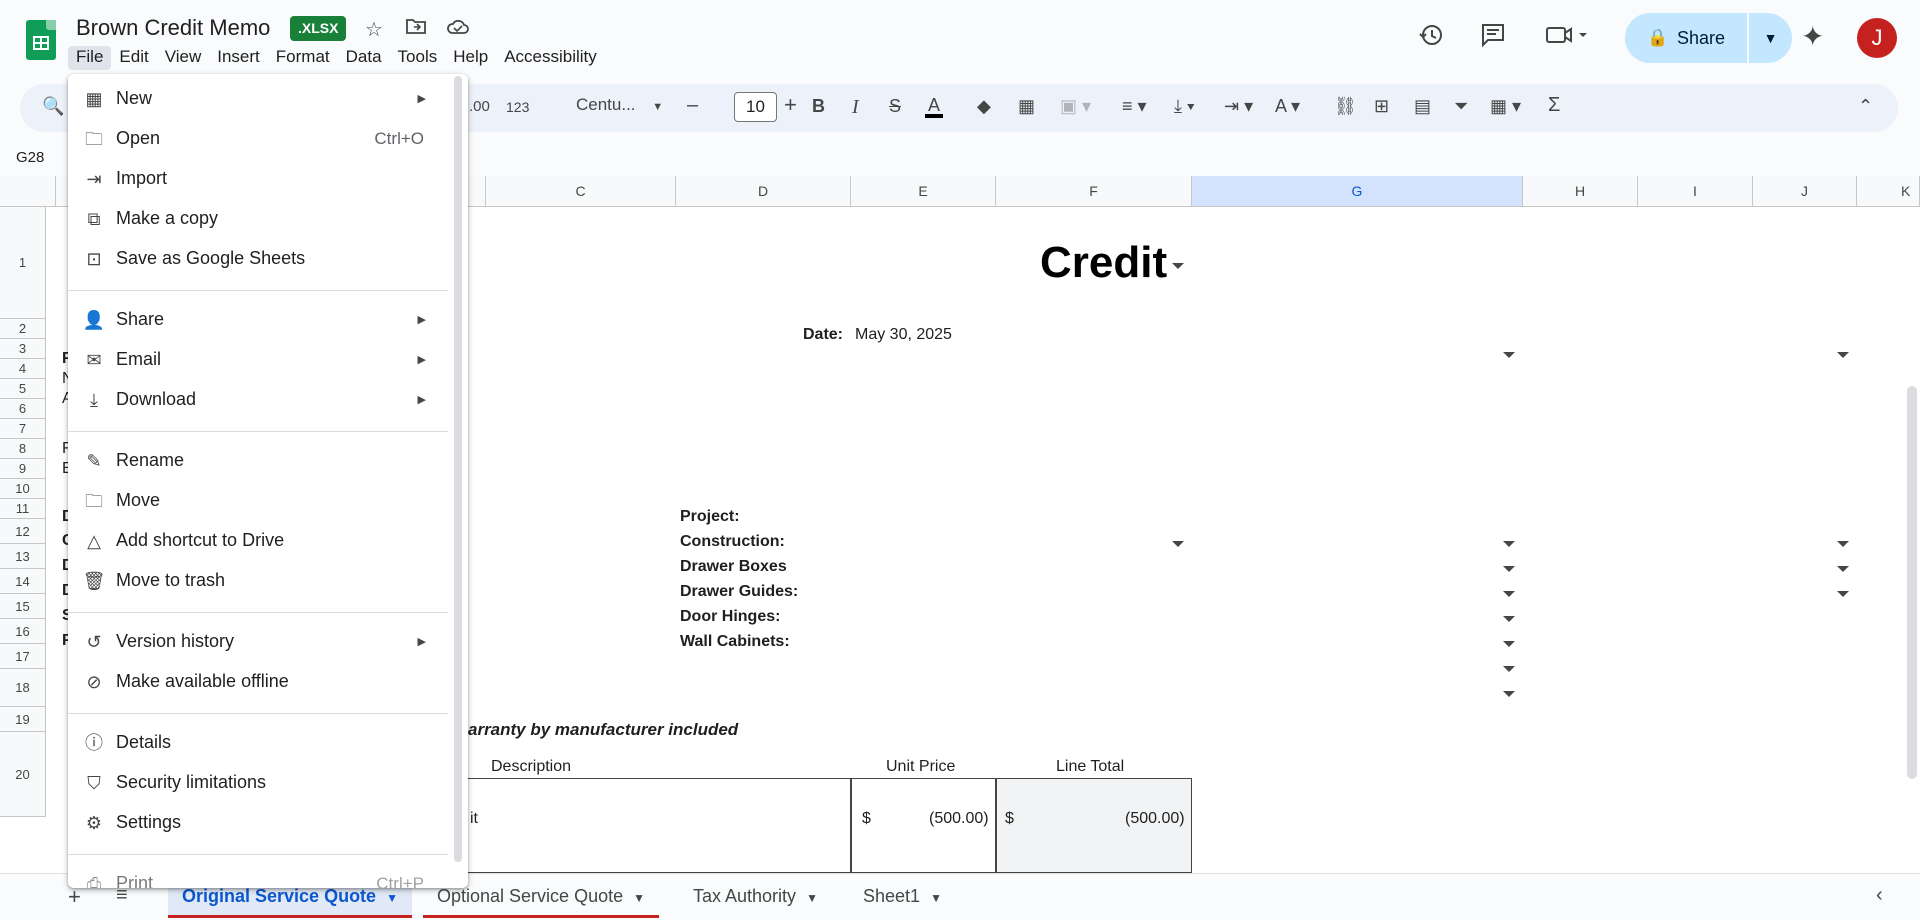 The width and height of the screenshot is (1920, 920). What do you see at coordinates (1580, 191) in the screenshot?
I see `column-header-h: H` at bounding box center [1580, 191].